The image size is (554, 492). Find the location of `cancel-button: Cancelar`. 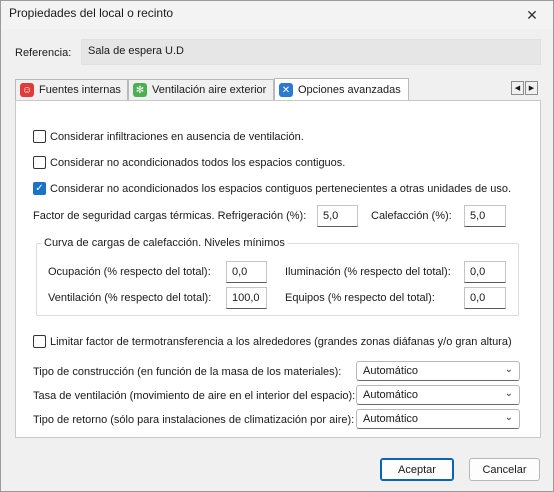

cancel-button: Cancelar is located at coordinates (504, 469).